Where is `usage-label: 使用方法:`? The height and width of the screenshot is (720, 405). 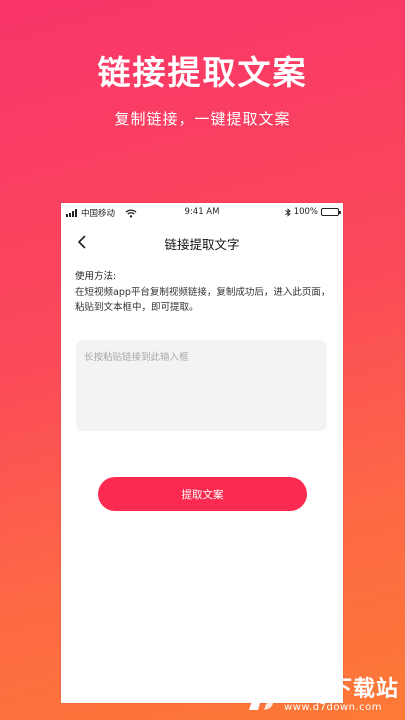
usage-label: 使用方法: is located at coordinates (96, 276).